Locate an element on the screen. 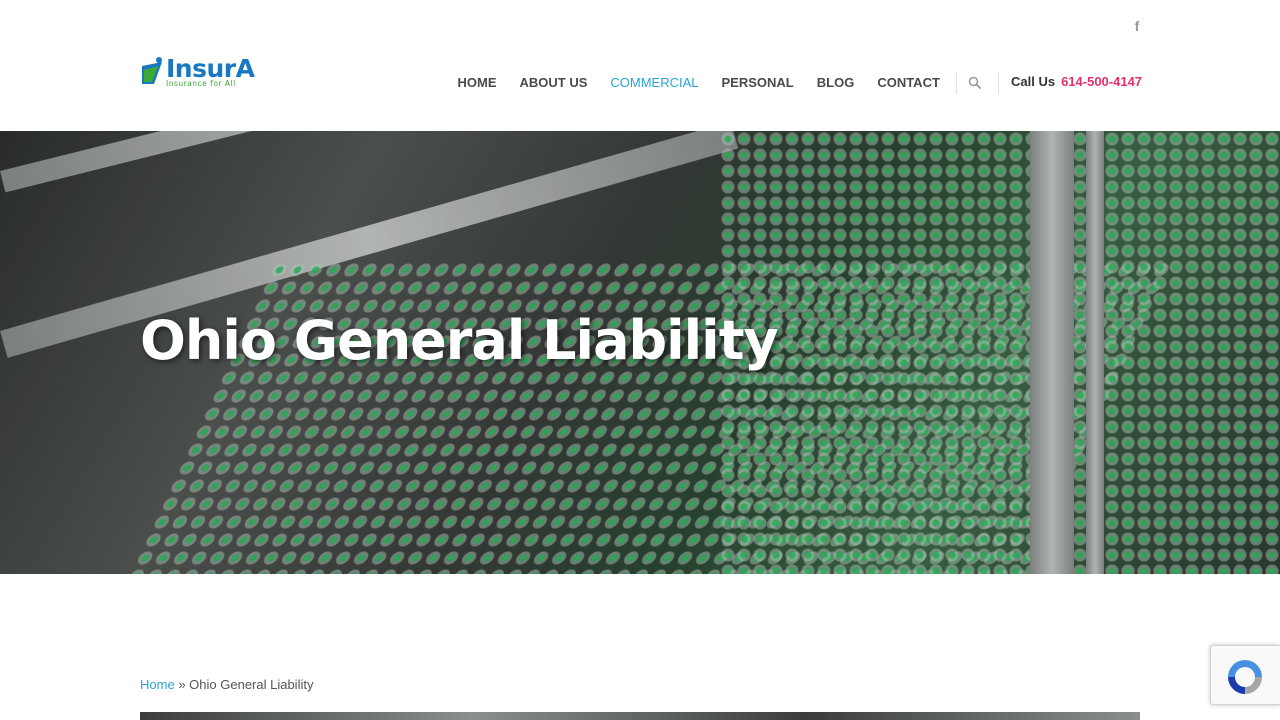 The width and height of the screenshot is (1280, 720). content-image is located at coordinates (640, 716).